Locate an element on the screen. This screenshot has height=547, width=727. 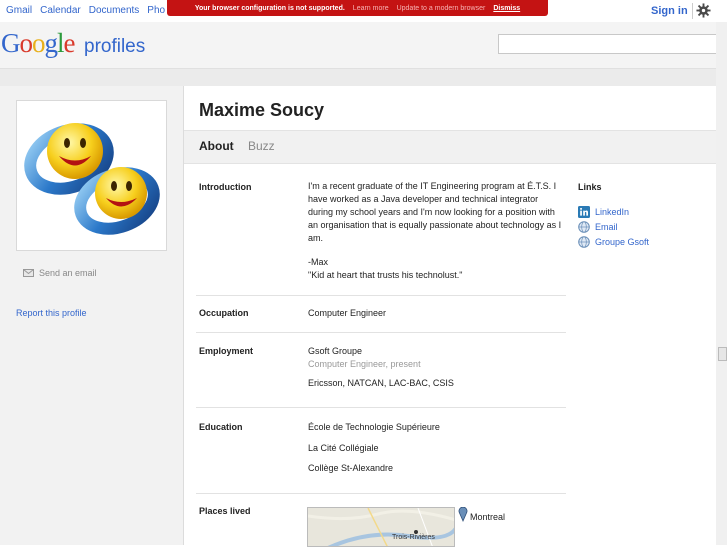
settings-button is located at coordinates (703, 11).